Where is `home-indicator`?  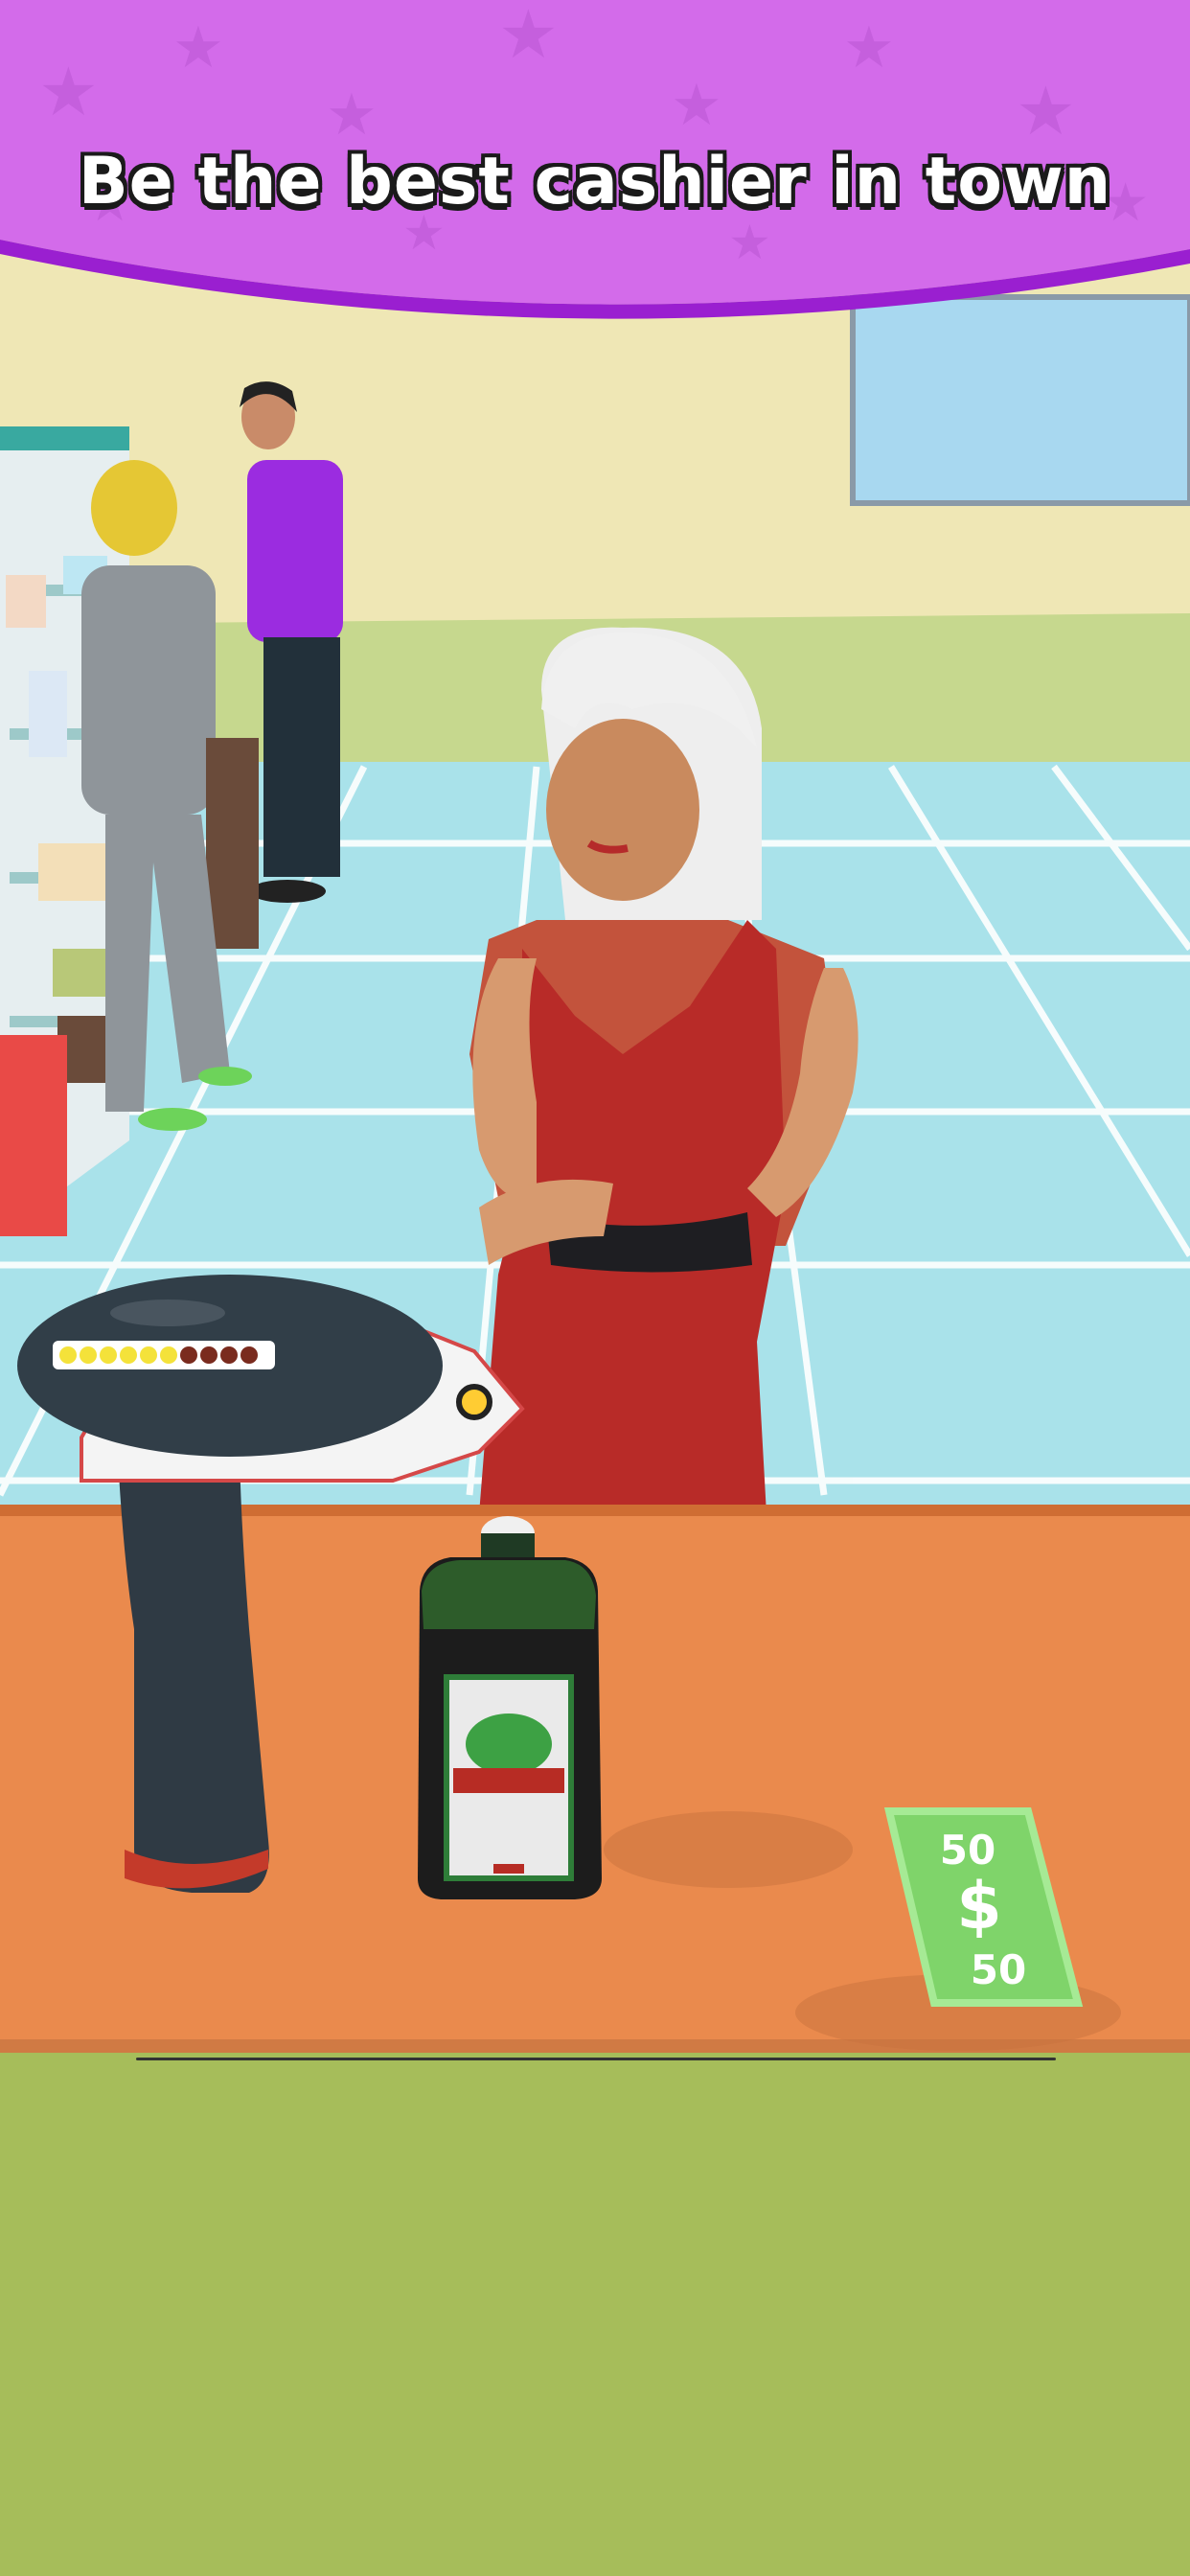 home-indicator is located at coordinates (596, 2059).